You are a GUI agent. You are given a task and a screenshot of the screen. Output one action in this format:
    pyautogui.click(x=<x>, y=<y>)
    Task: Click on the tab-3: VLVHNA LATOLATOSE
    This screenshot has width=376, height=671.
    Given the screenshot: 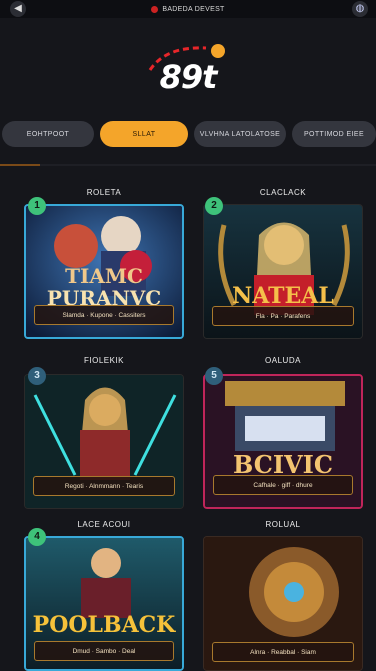 What is the action you would take?
    pyautogui.click(x=240, y=134)
    